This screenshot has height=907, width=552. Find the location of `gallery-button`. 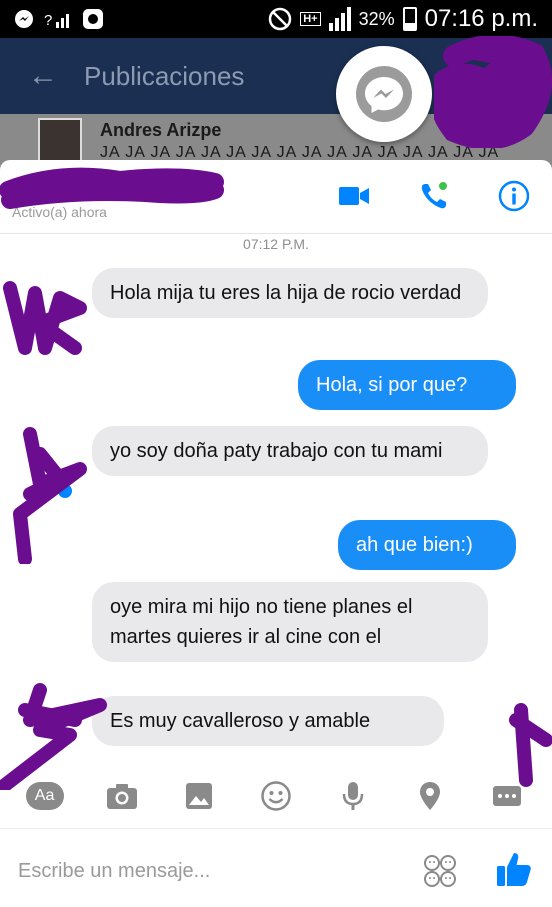

gallery-button is located at coordinates (199, 796).